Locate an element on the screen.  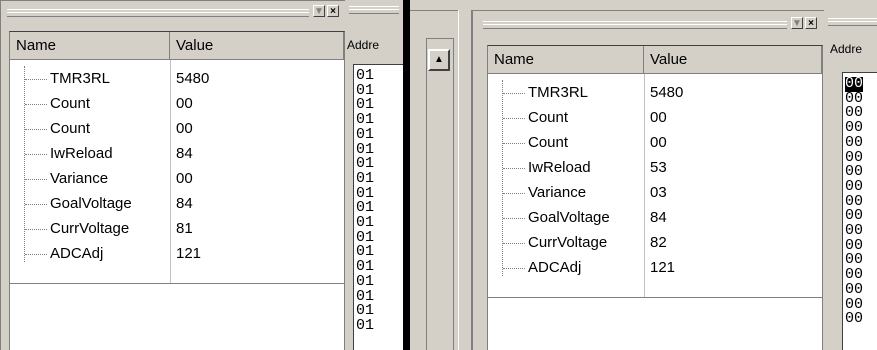
vertical-scrollbar: ▲ is located at coordinates (440, 194).